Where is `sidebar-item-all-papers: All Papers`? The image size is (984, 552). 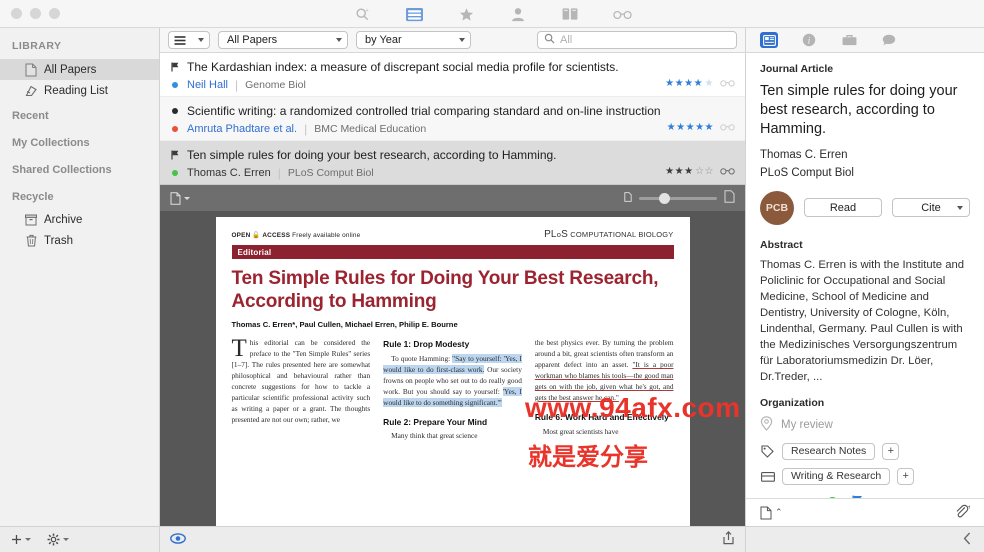
sidebar-item-all-papers: All Papers is located at coordinates (79, 69).